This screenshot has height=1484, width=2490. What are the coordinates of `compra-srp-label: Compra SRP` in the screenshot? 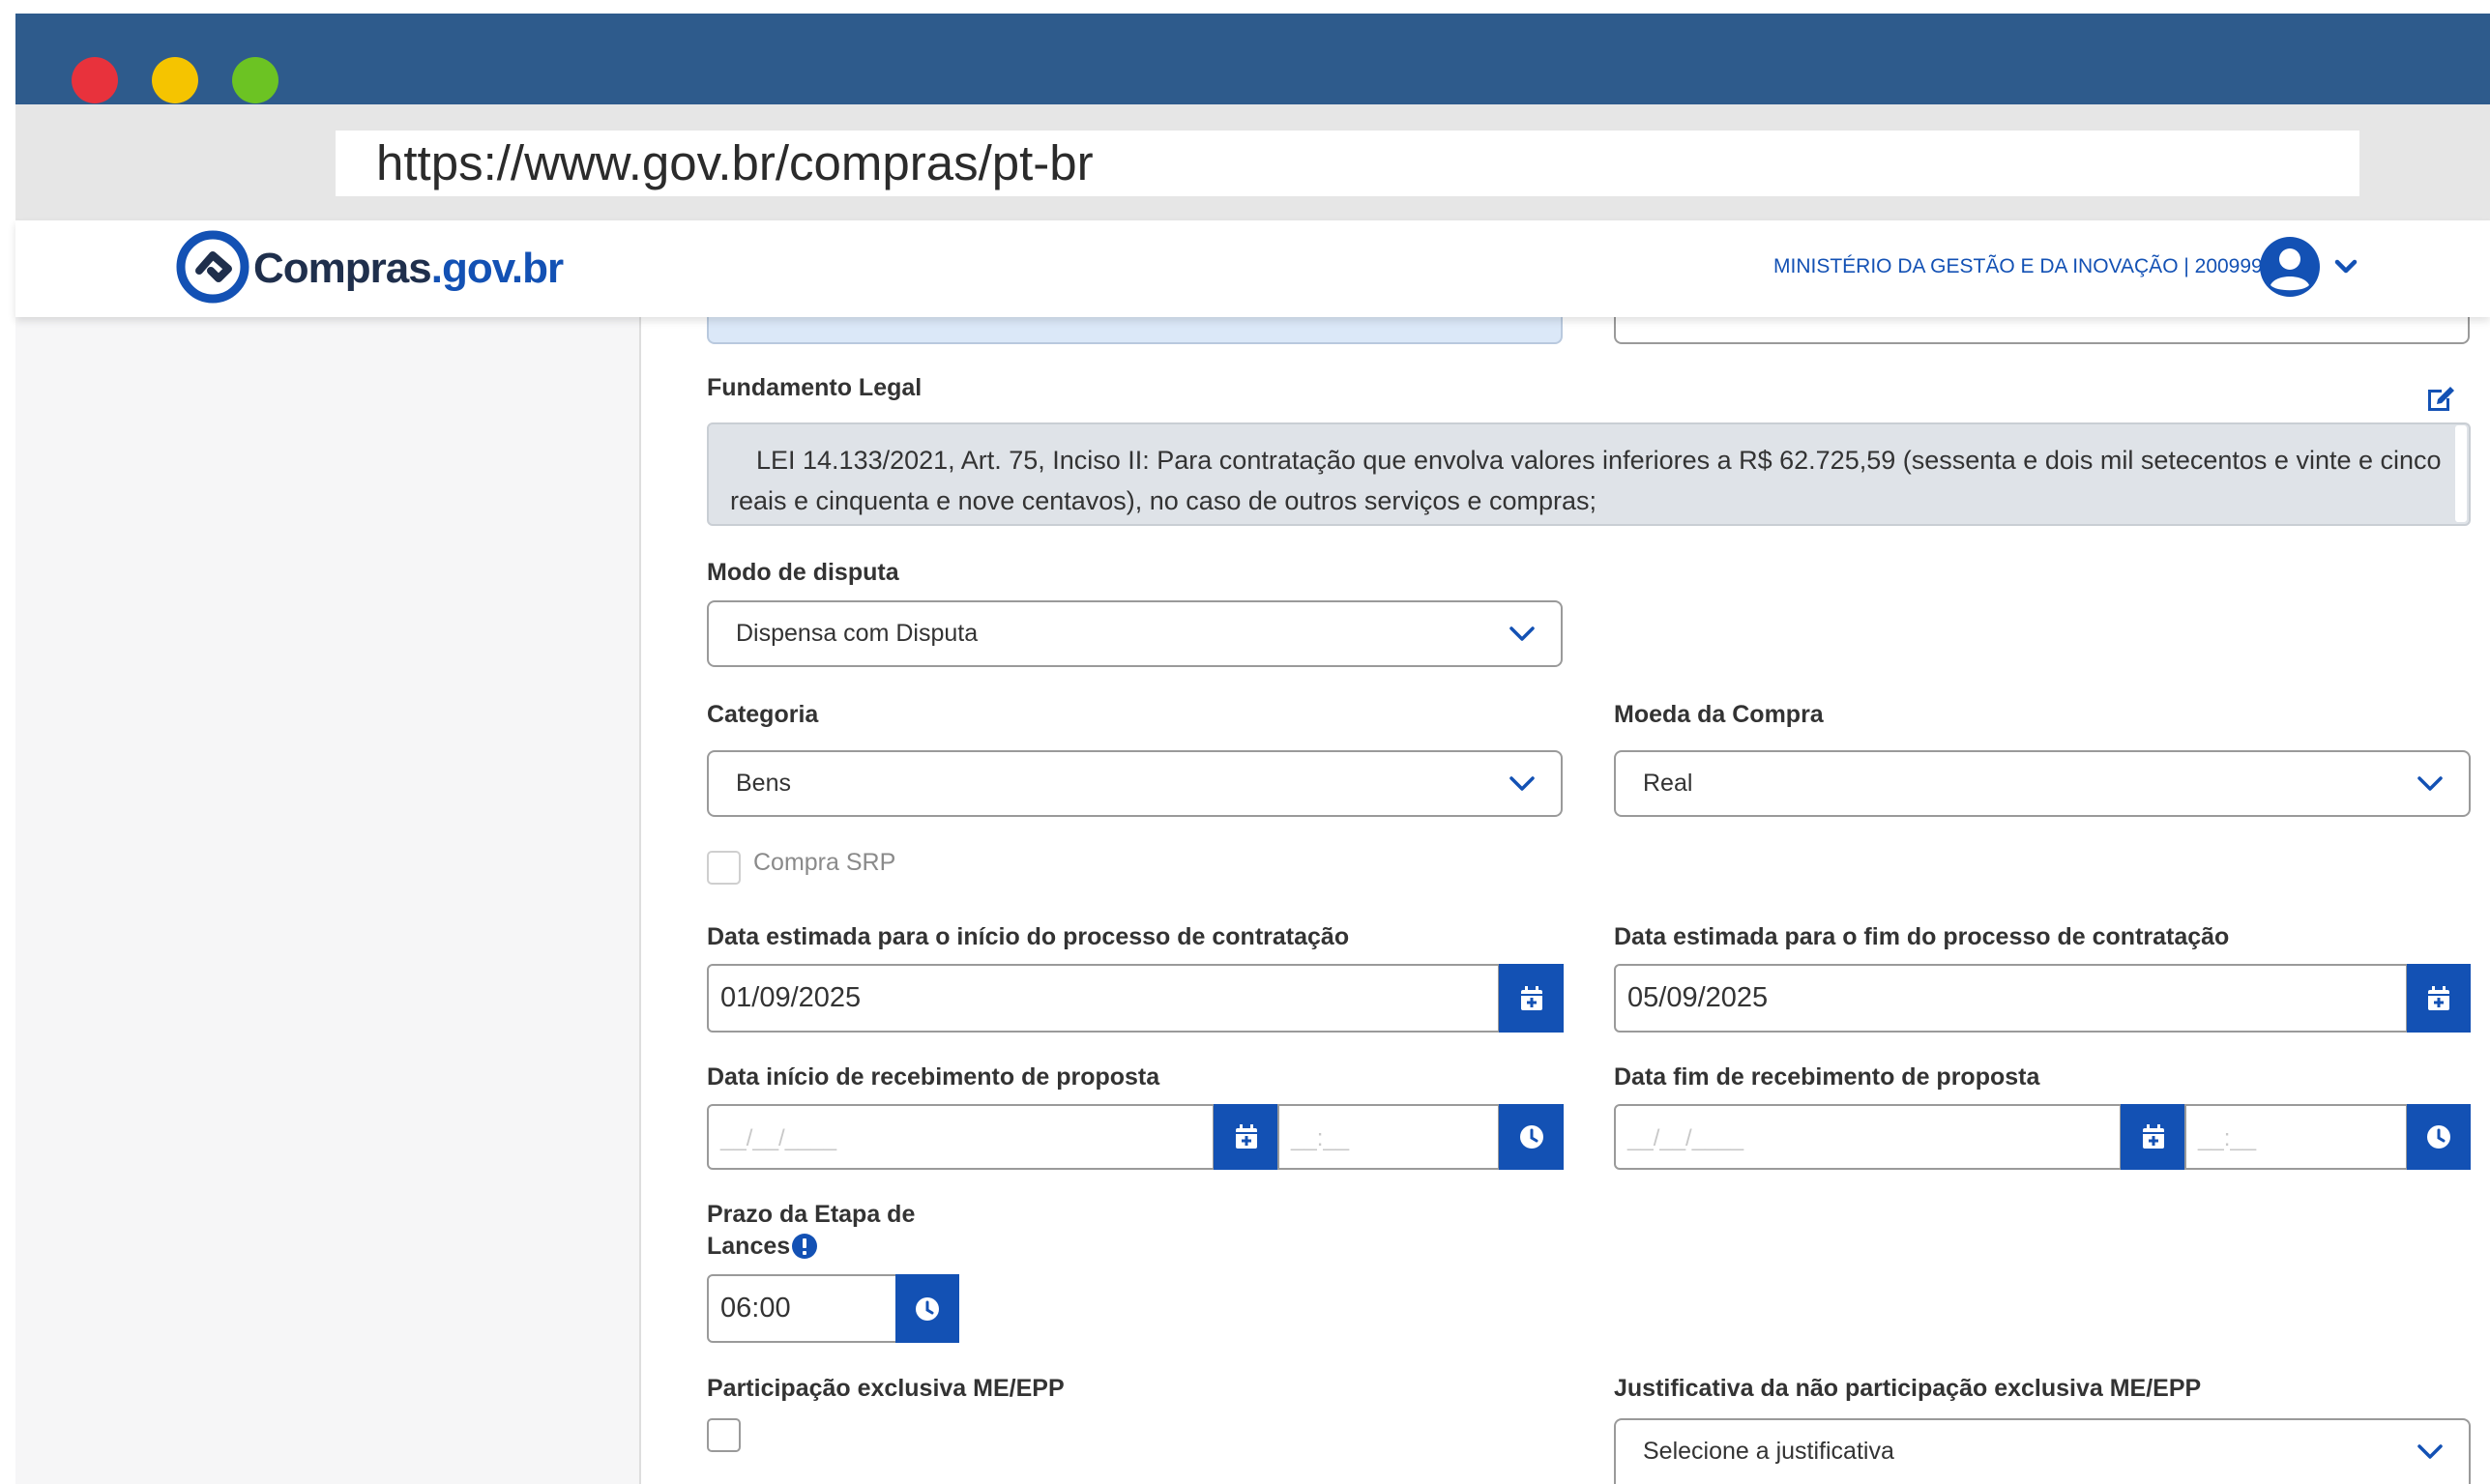 It's located at (824, 863).